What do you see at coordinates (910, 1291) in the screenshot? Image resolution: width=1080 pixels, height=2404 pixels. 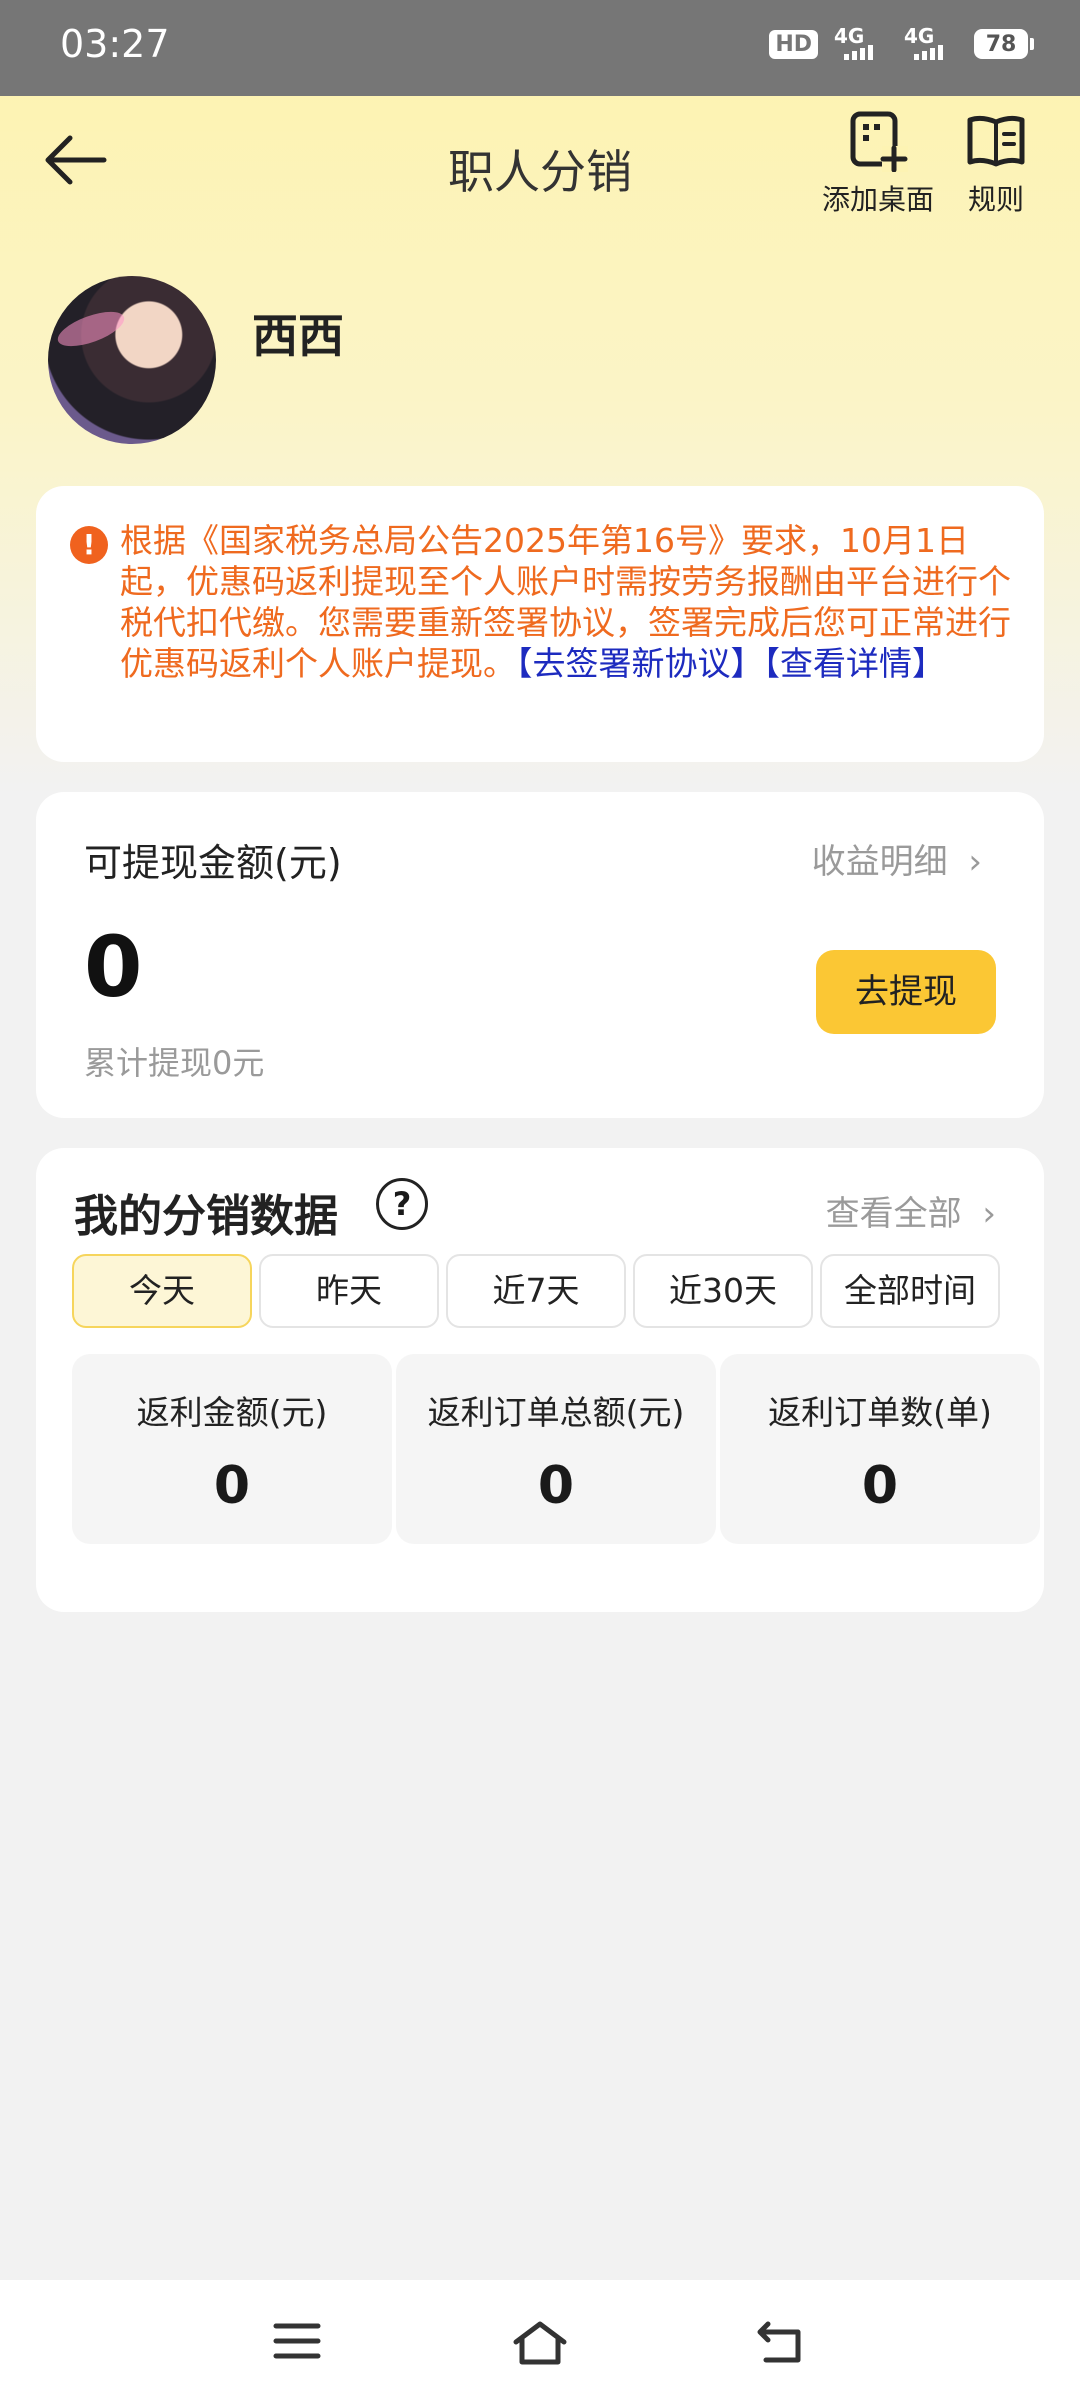 I see `tab-all-time: 全部时间` at bounding box center [910, 1291].